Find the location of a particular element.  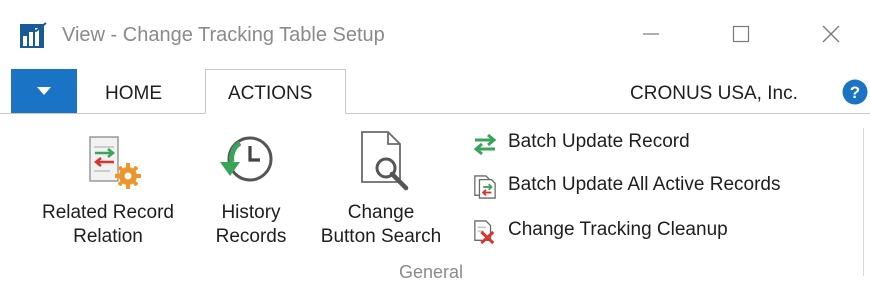

minimize-icon is located at coordinates (651, 34).